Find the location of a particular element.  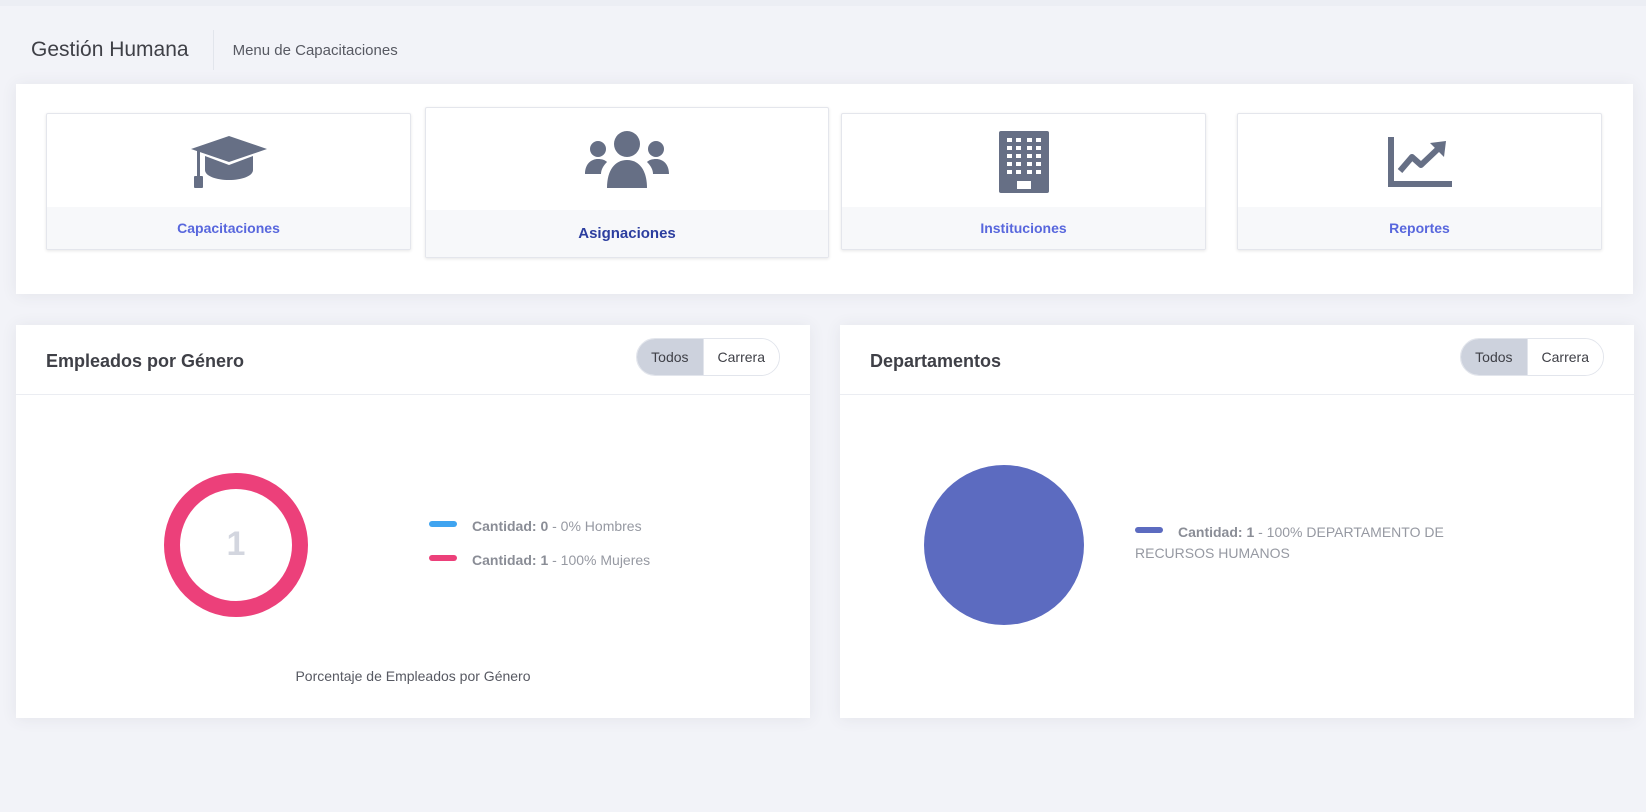

menu-card-reportes: Reportes is located at coordinates (1419, 181).